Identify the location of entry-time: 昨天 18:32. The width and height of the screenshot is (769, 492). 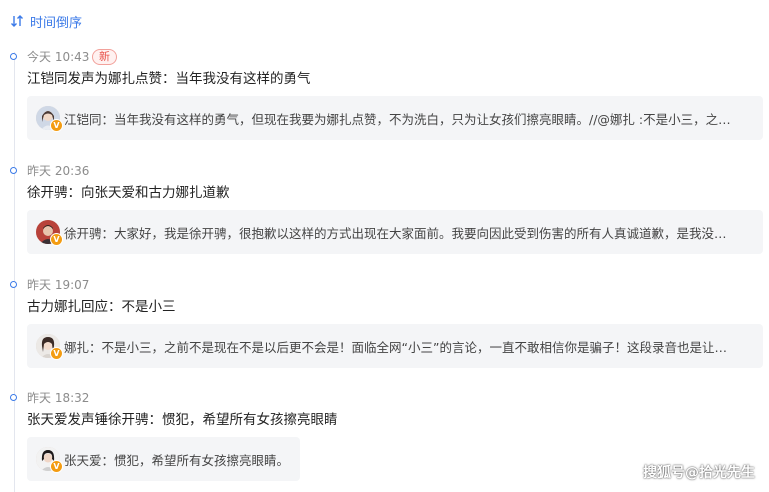
(58, 398).